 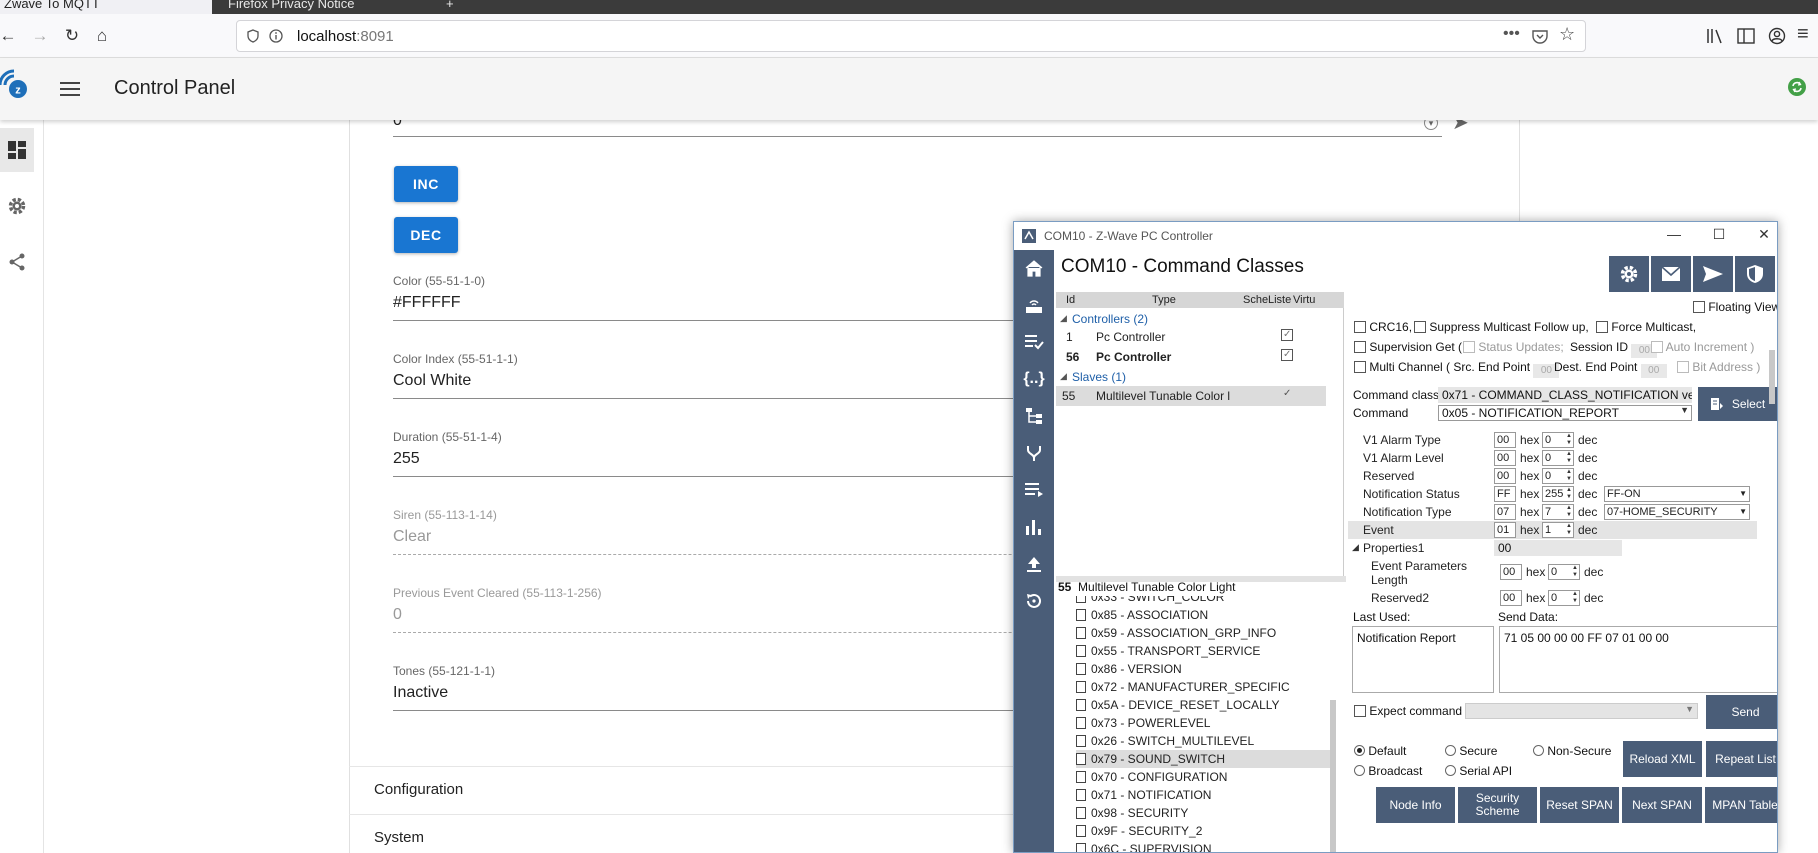 What do you see at coordinates (1511, 34) in the screenshot?
I see `page-actions-icon: •••` at bounding box center [1511, 34].